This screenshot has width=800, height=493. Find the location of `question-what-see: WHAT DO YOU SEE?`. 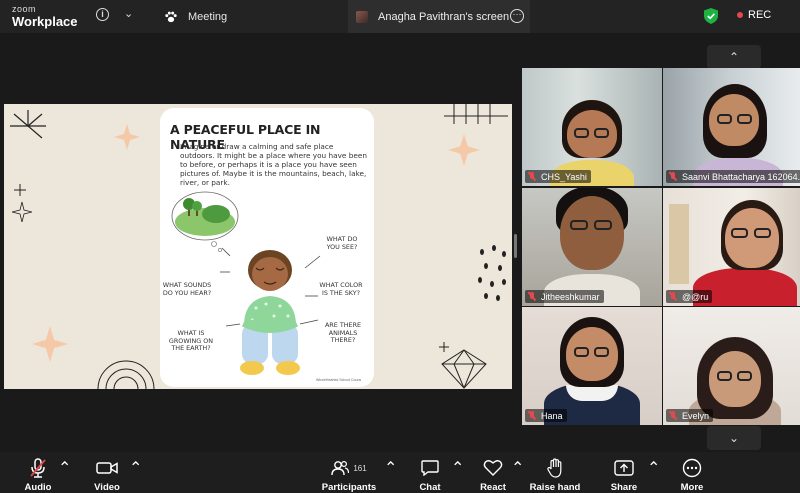

question-what-see: WHAT DO YOU SEE? is located at coordinates (342, 243).